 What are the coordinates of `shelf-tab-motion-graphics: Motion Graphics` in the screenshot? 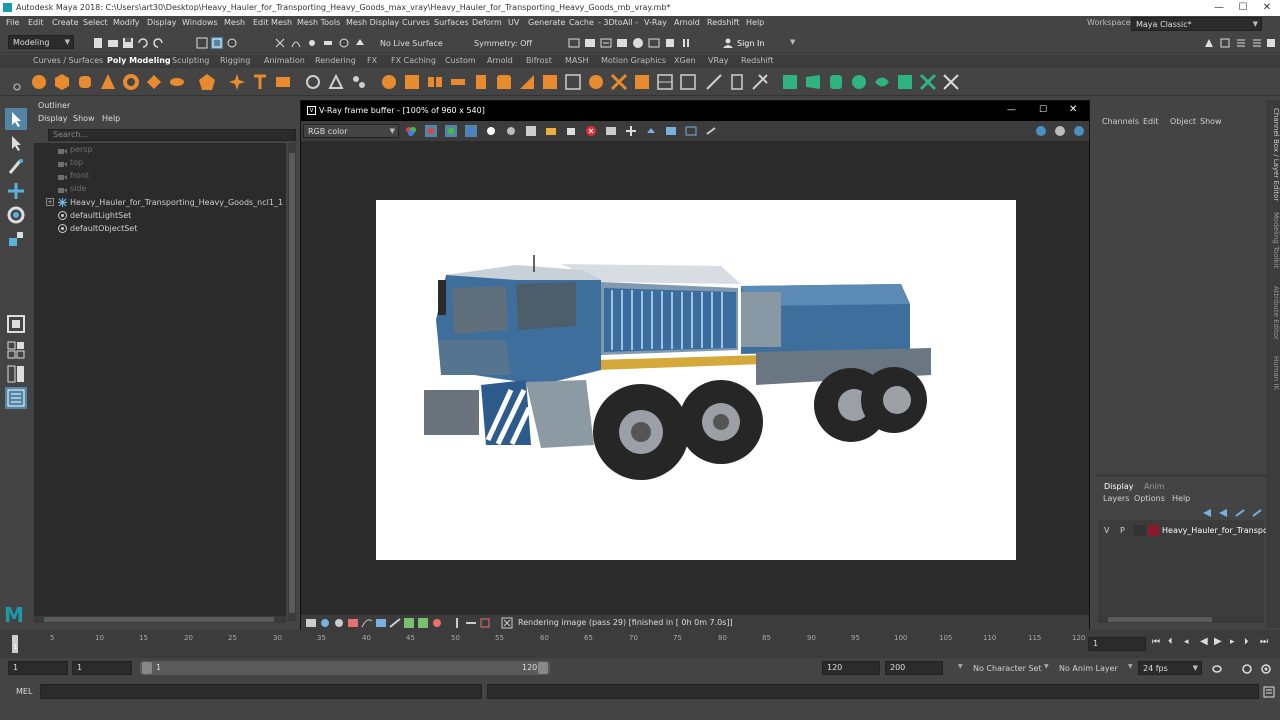 It's located at (633, 60).